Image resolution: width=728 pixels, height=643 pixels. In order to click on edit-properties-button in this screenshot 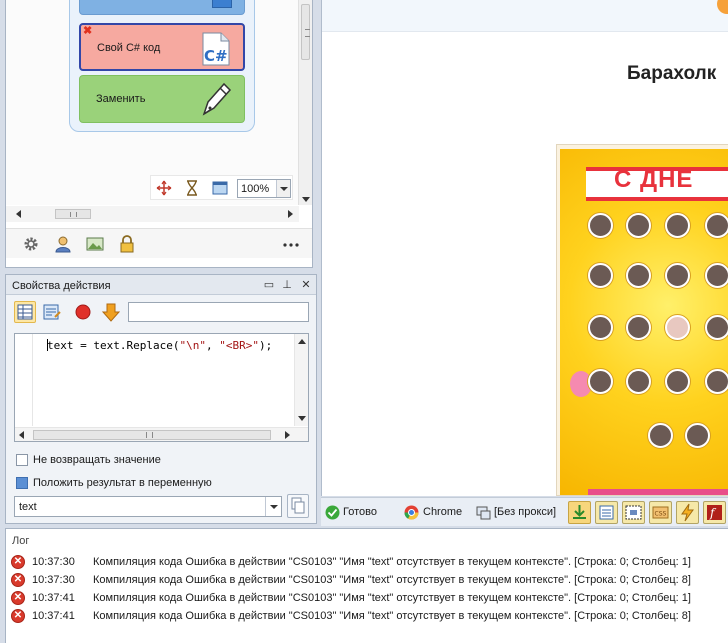, I will do `click(52, 312)`.